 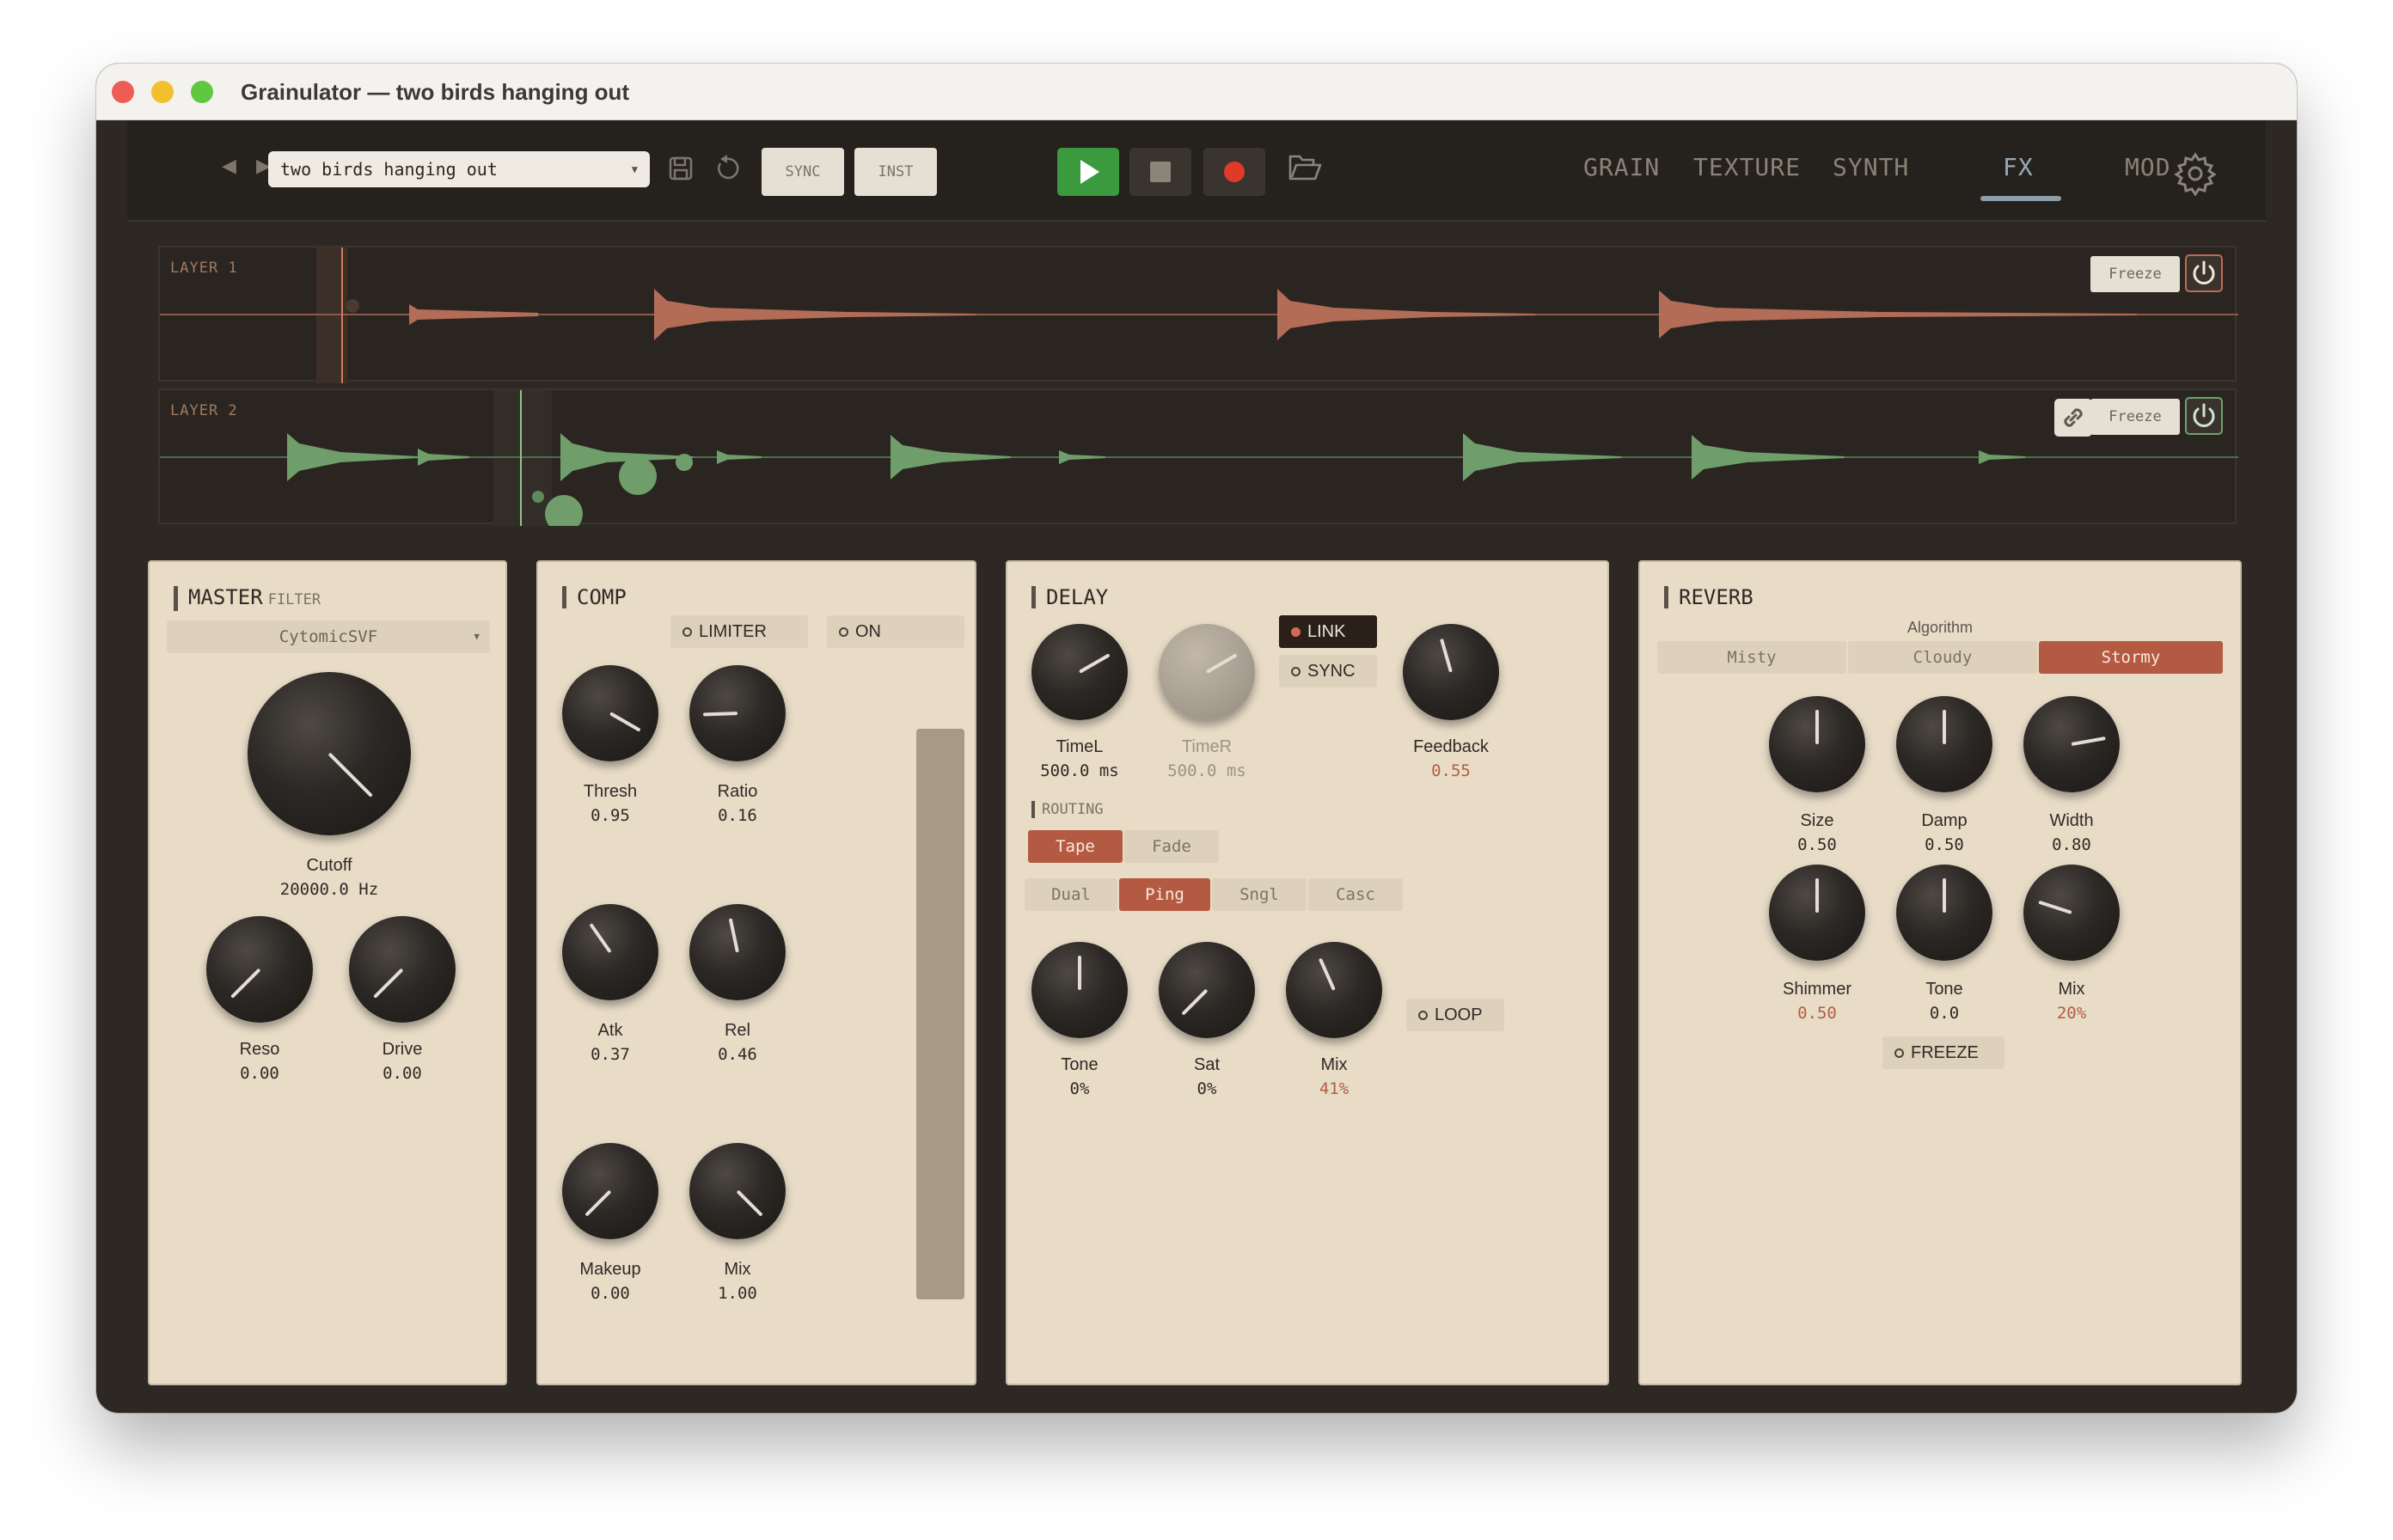 What do you see at coordinates (1355, 894) in the screenshot?
I see `route-casc-button: Casc` at bounding box center [1355, 894].